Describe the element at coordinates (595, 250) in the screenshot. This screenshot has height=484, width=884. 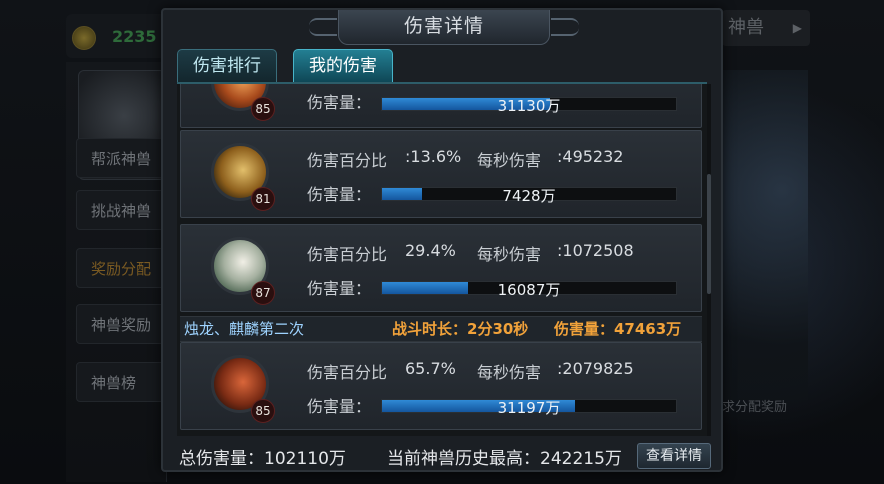
I see `dps-value: :1072508` at that location.